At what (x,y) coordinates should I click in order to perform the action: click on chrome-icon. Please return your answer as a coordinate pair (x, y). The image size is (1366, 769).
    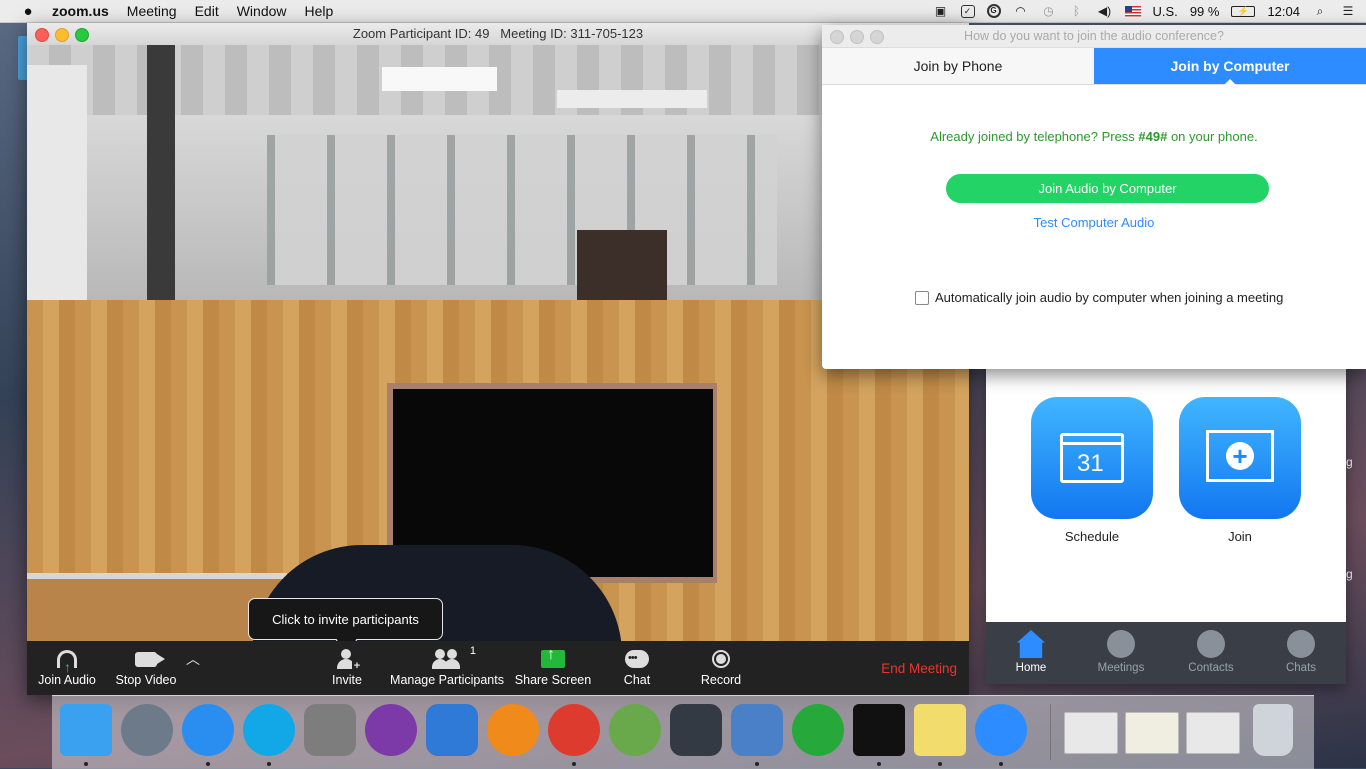
    Looking at the image, I should click on (574, 730).